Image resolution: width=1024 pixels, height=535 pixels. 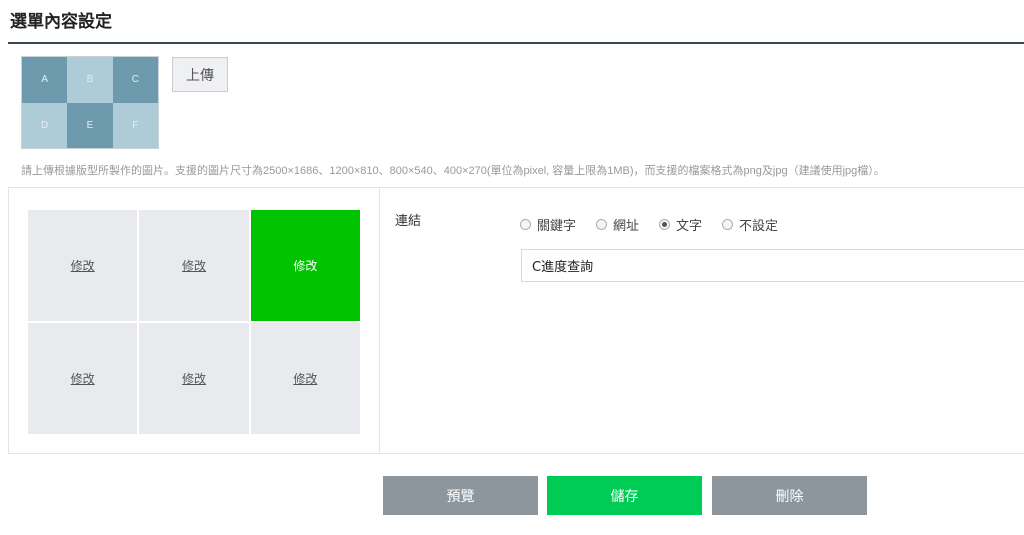 I want to click on panel-divider, so click(x=379, y=320).